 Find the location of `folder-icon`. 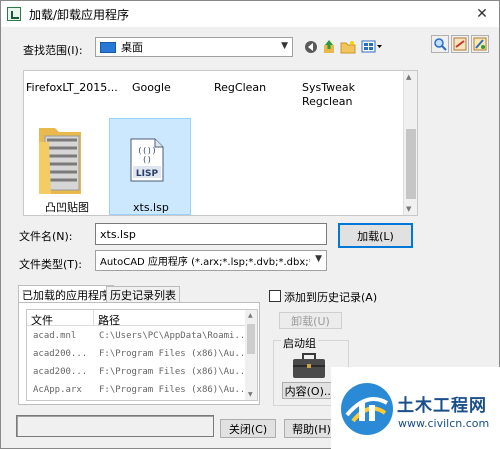

folder-icon is located at coordinates (60, 159).